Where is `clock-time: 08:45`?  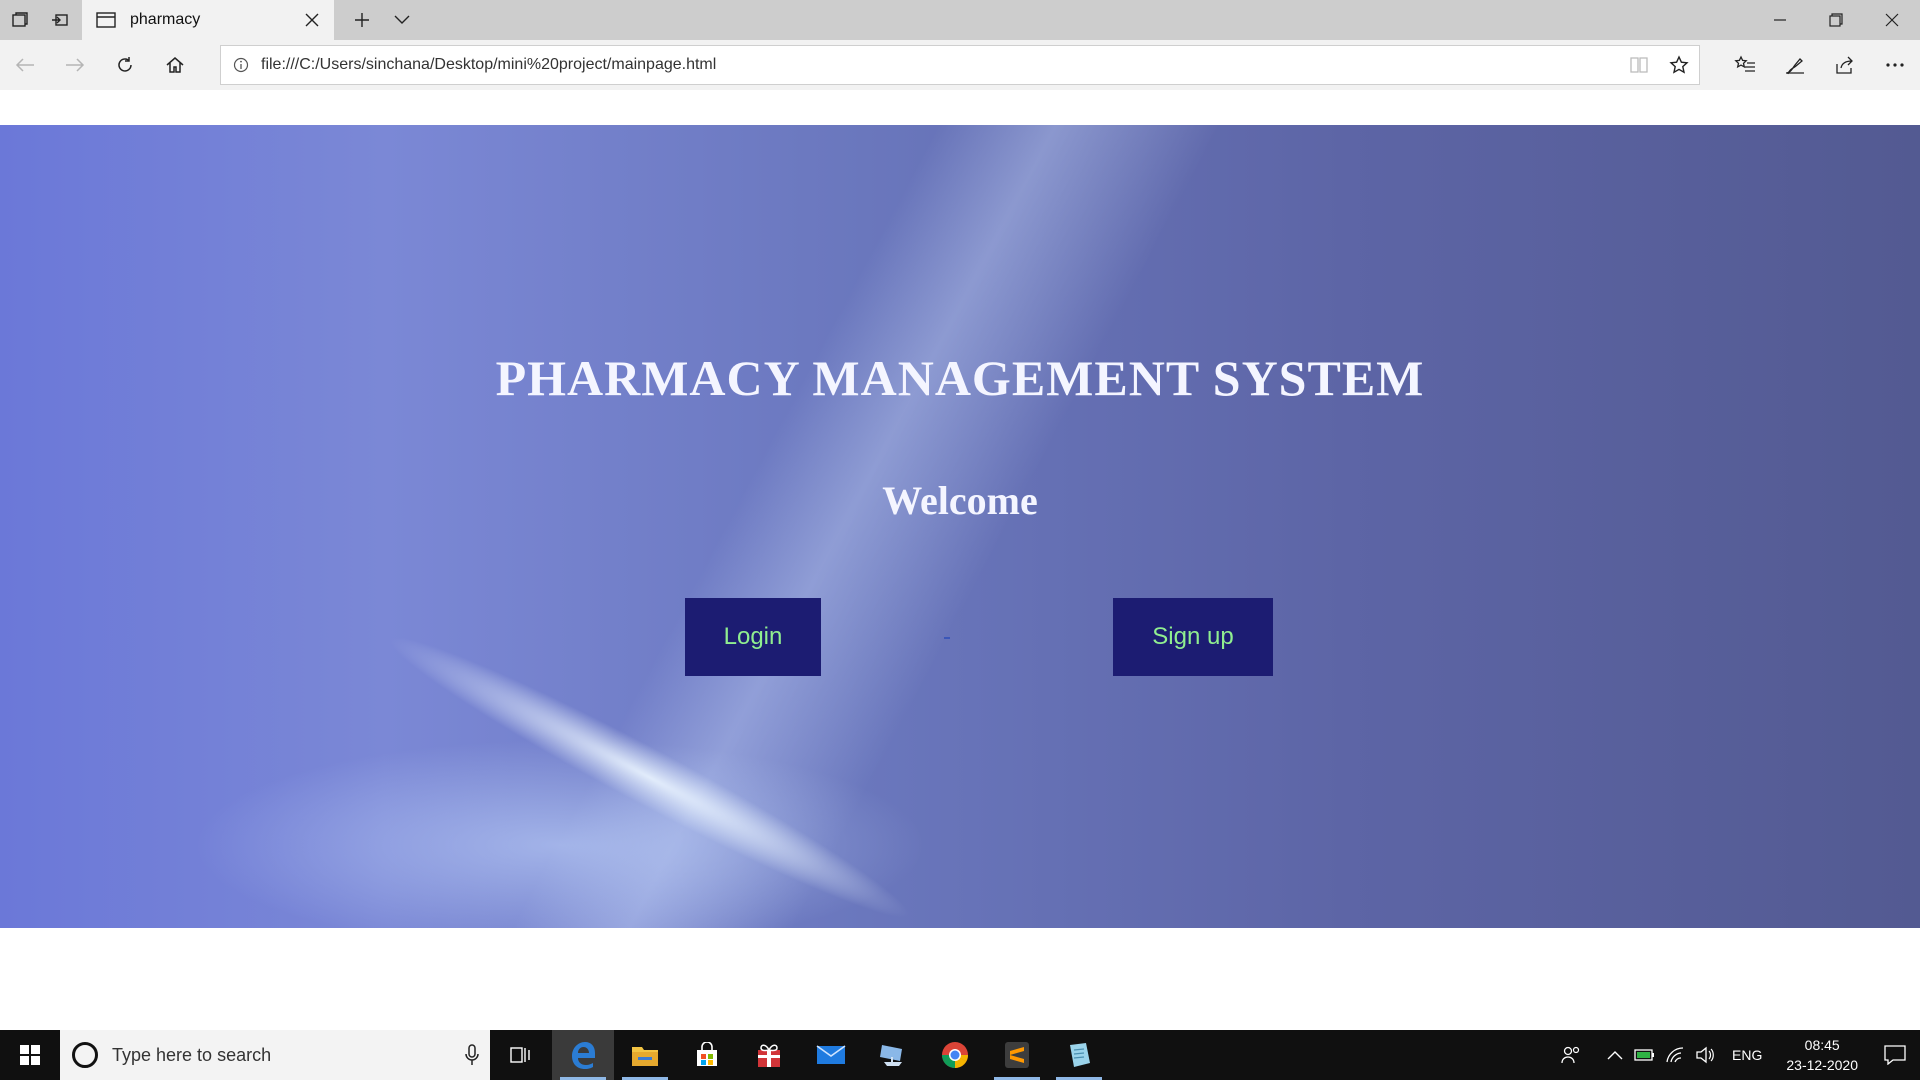
clock-time: 08:45 is located at coordinates (1822, 1045).